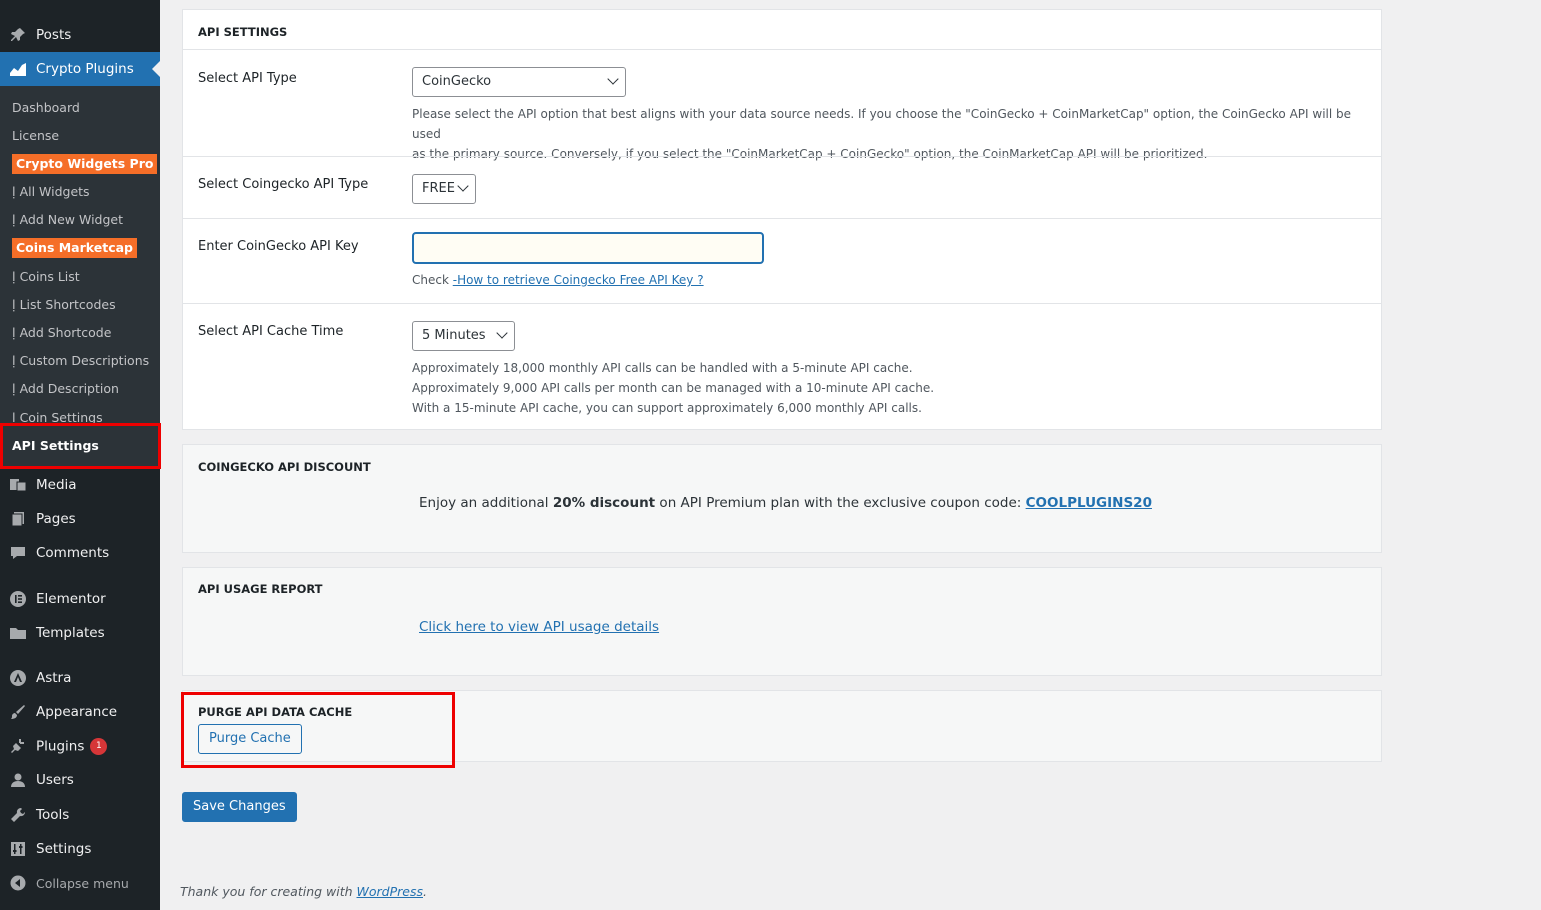  What do you see at coordinates (782, 187) in the screenshot?
I see `row-coingecko-type: Select Coingecko API Type FREE` at bounding box center [782, 187].